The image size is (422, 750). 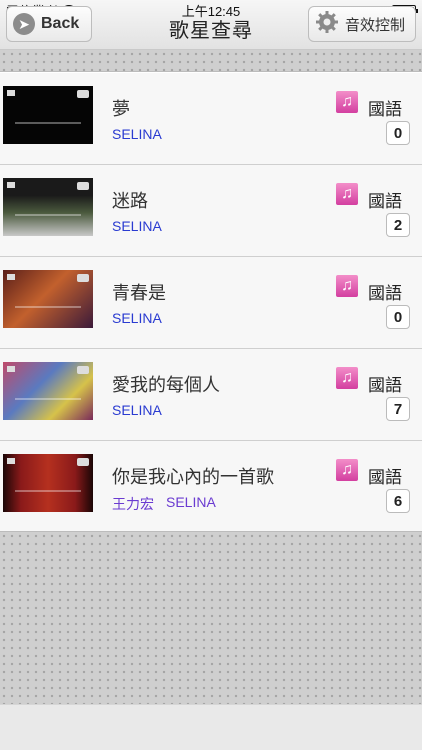 I want to click on bottom-toolbar, so click(x=211, y=727).